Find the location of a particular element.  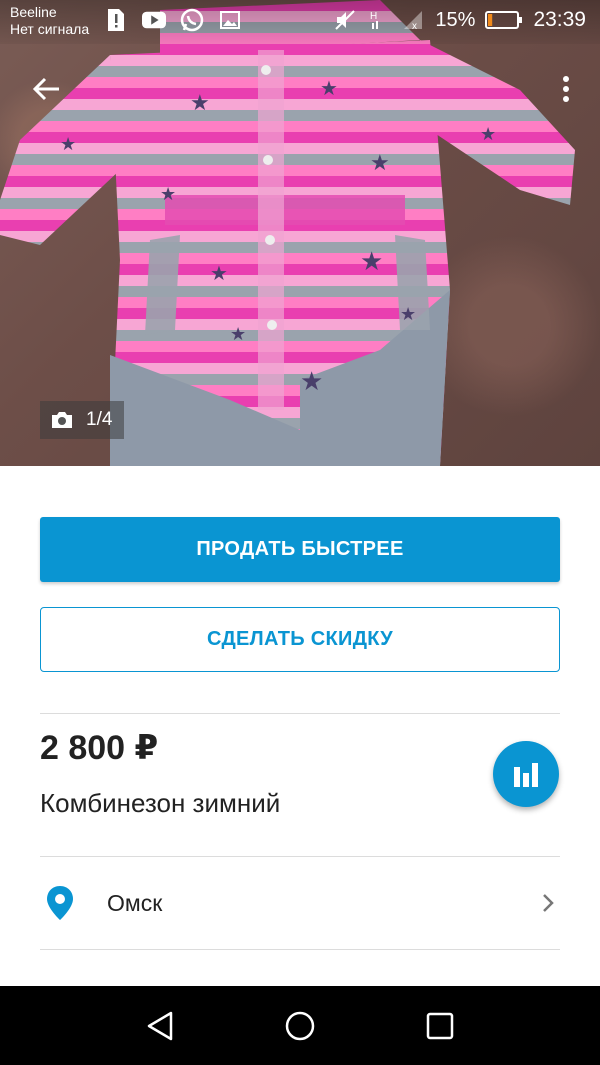

signal-icon: x is located at coordinates (413, 20).